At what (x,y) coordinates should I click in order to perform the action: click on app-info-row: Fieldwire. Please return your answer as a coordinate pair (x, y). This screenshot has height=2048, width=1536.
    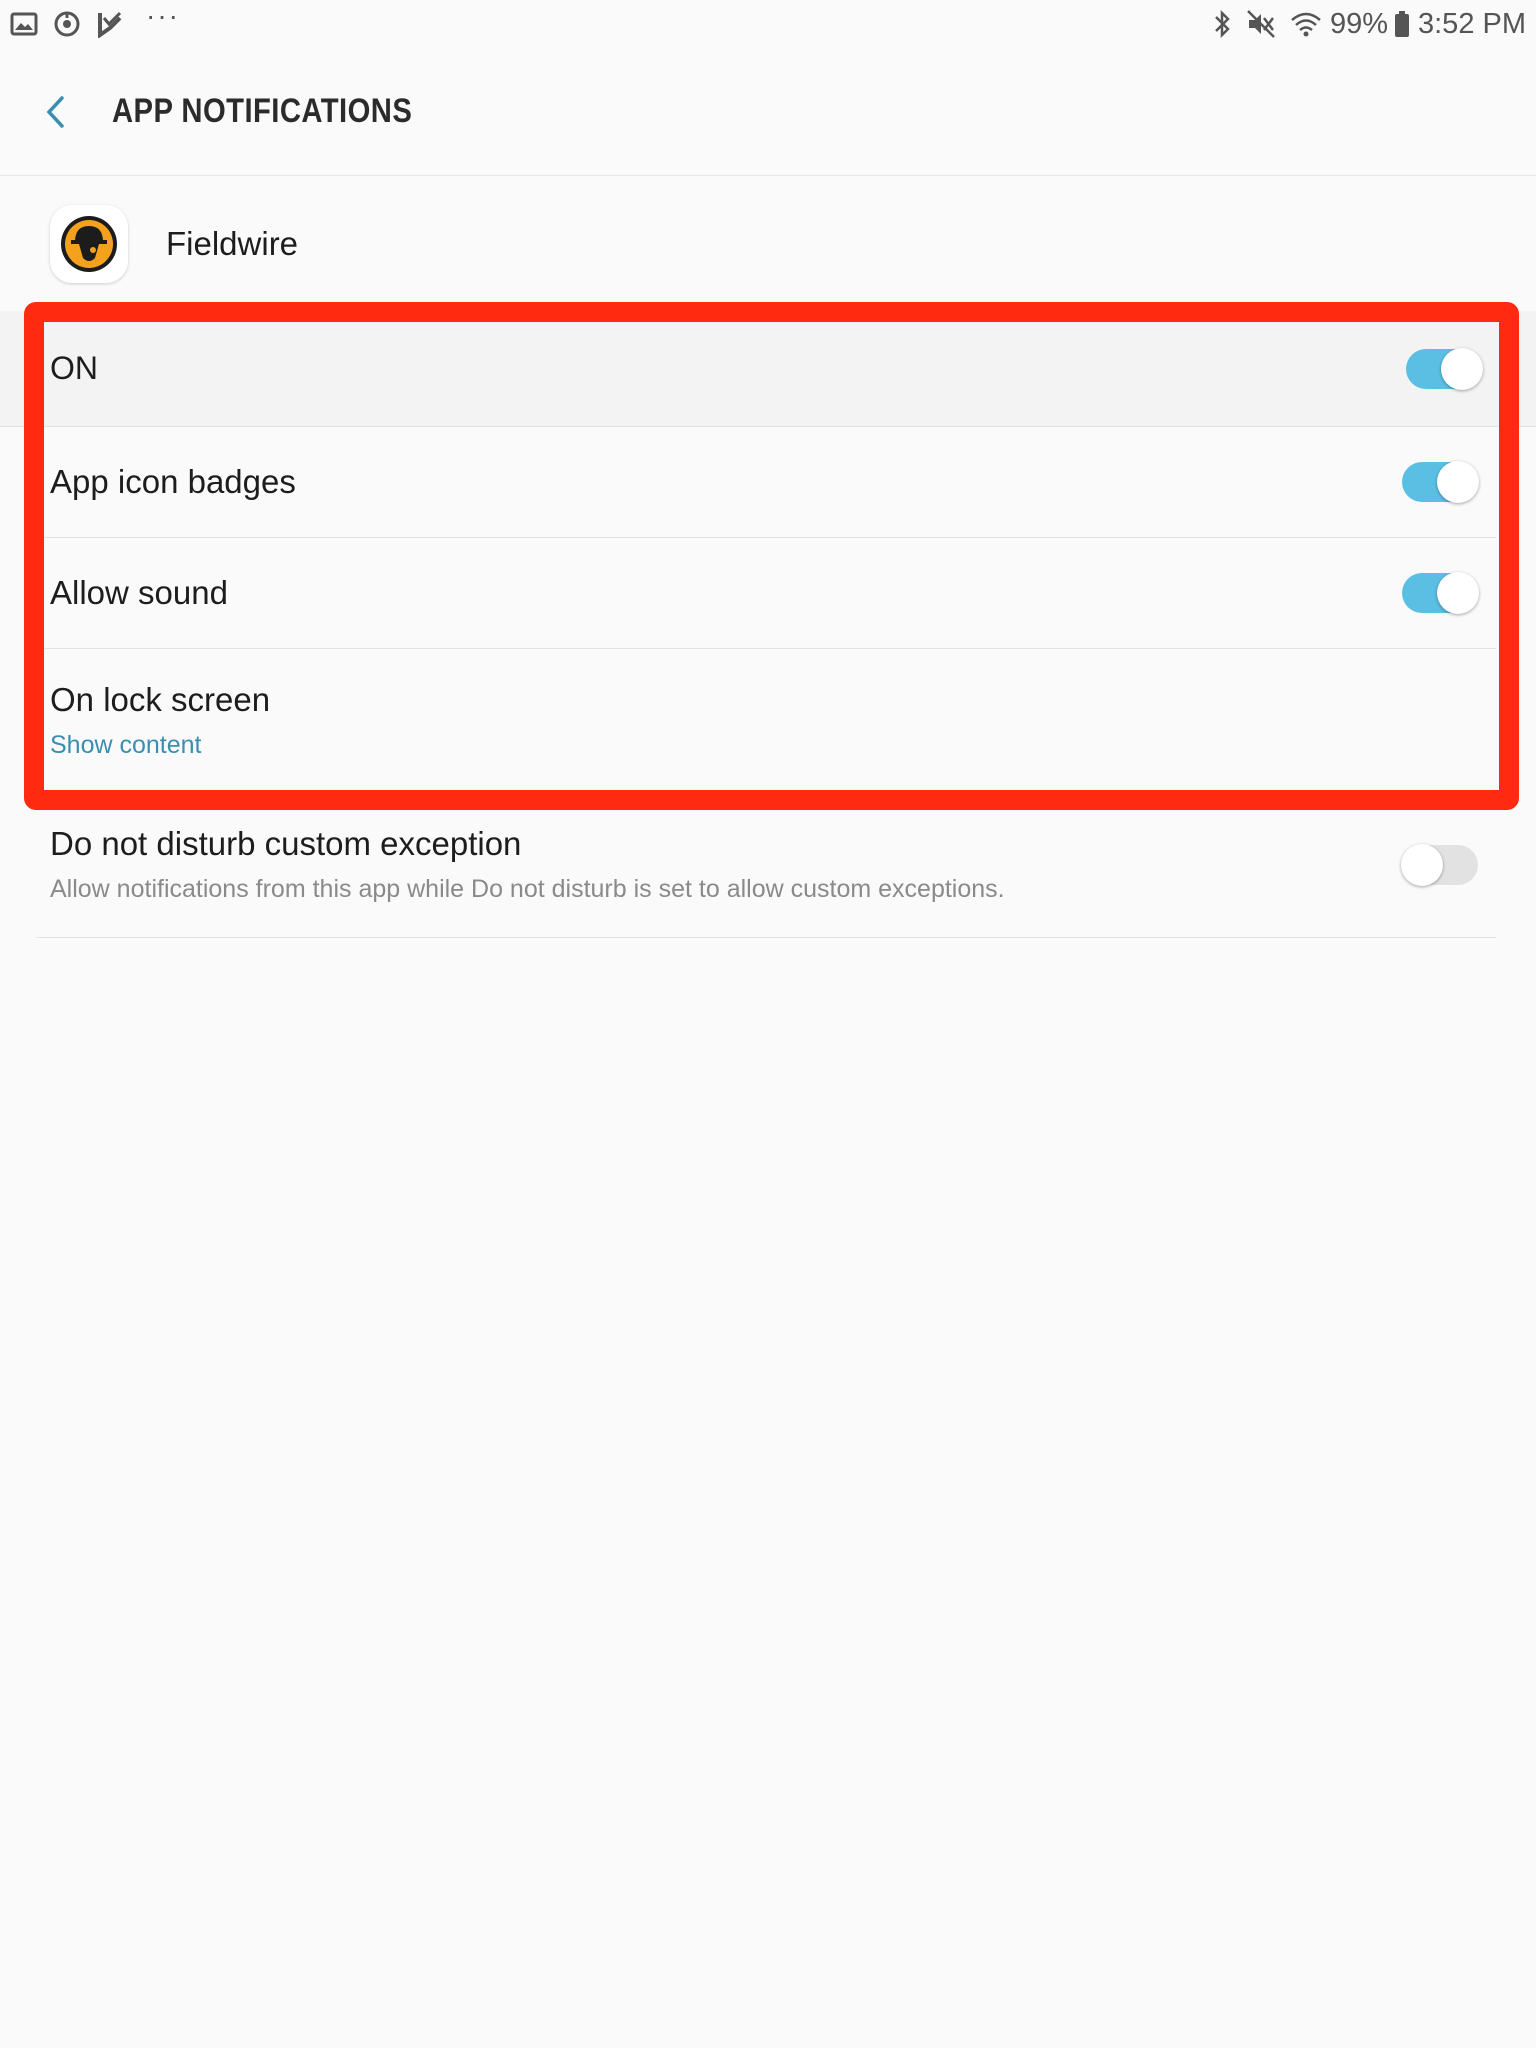
    Looking at the image, I should click on (768, 243).